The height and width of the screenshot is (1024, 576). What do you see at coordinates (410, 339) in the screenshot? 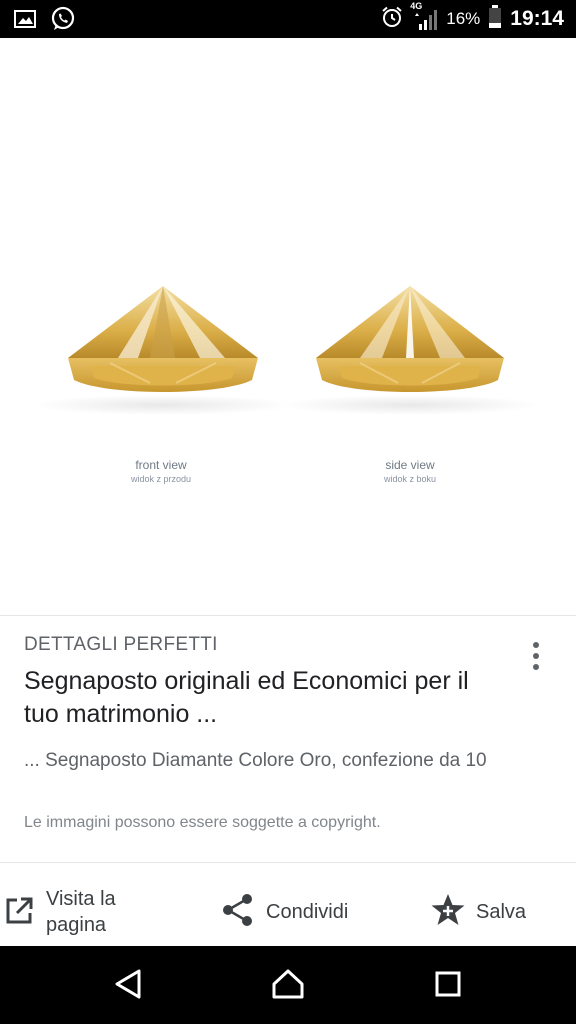
I see `diamond-side-view` at bounding box center [410, 339].